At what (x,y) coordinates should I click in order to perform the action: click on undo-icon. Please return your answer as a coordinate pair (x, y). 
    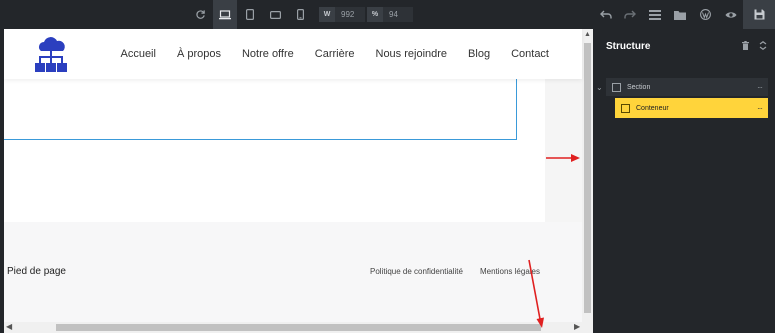
    Looking at the image, I should click on (606, 14).